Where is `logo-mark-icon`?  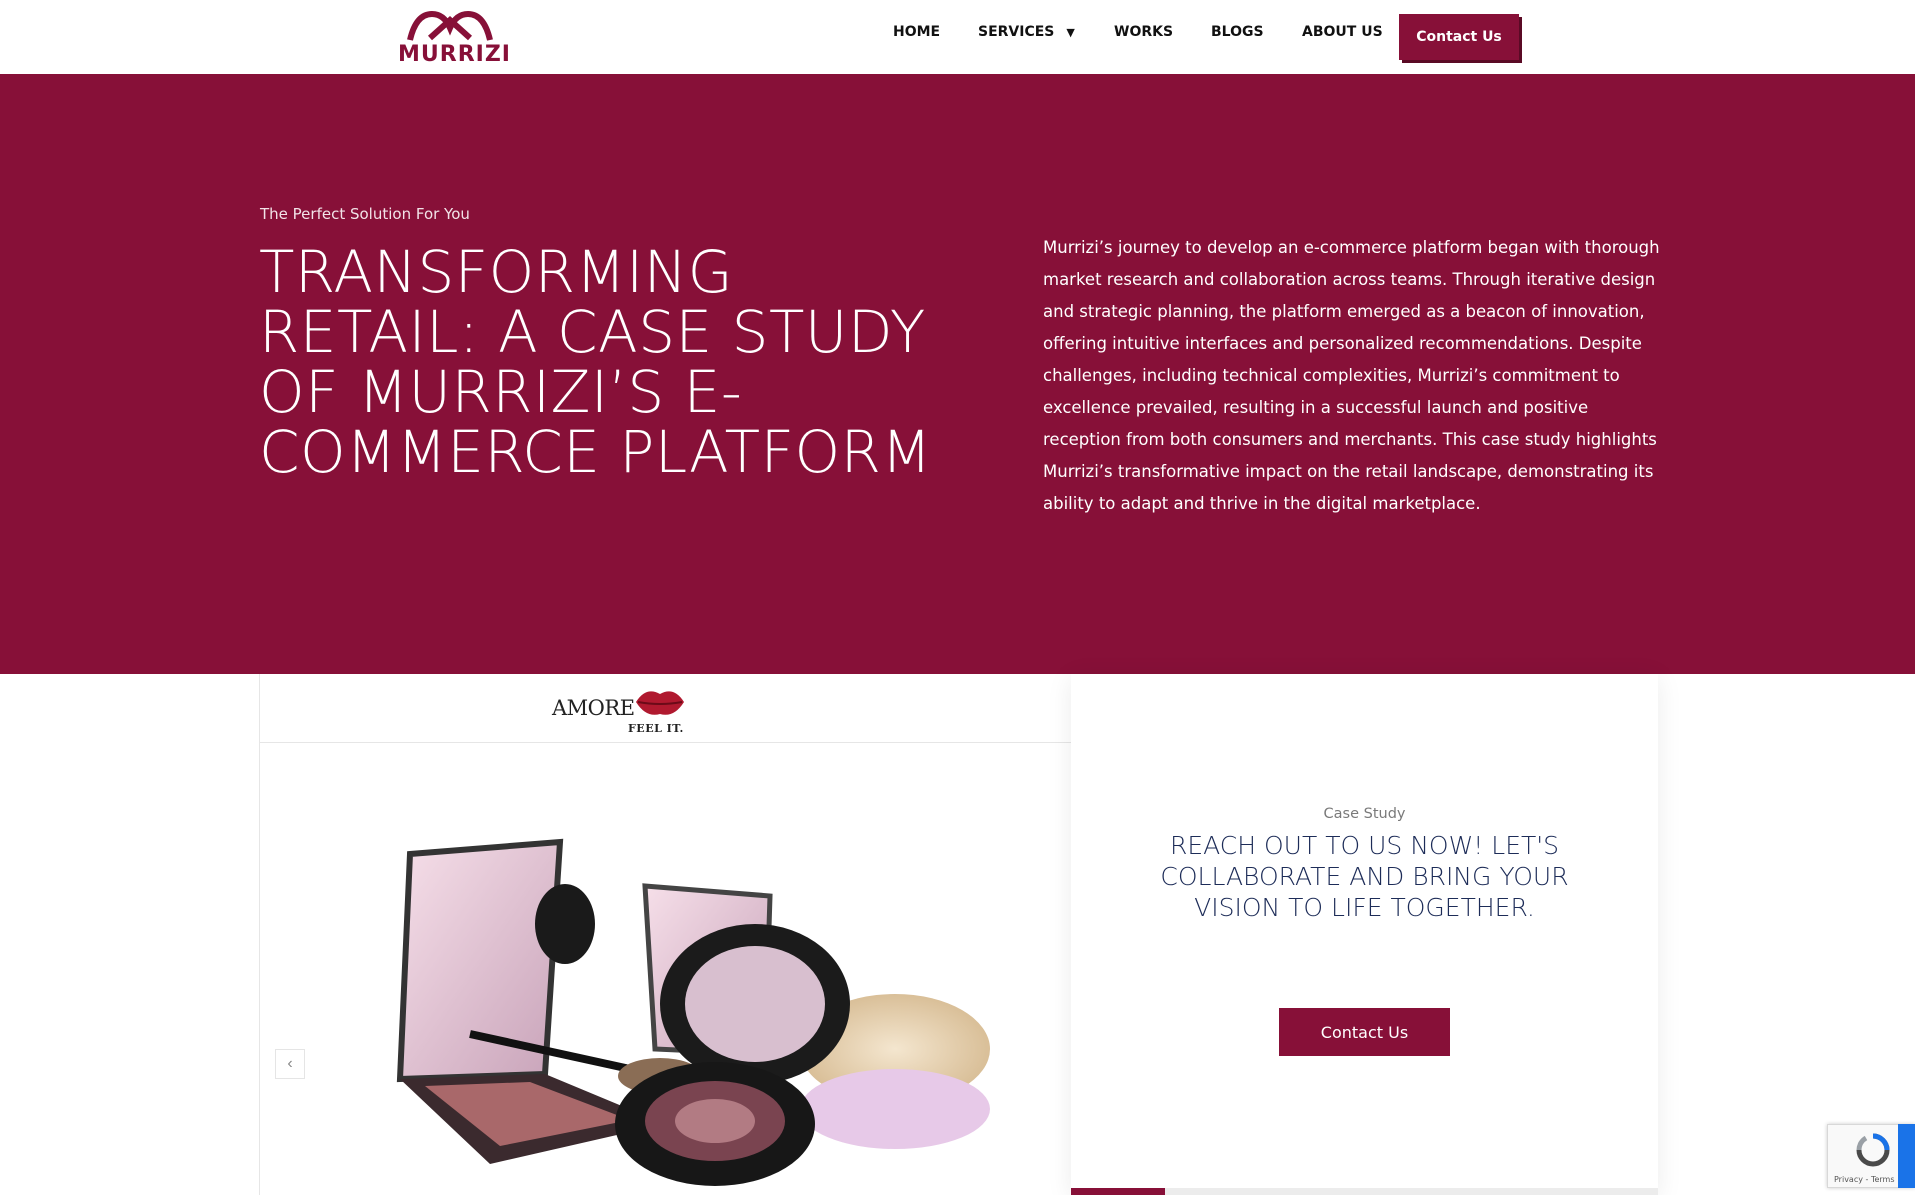
logo-mark-icon is located at coordinates (450, 25).